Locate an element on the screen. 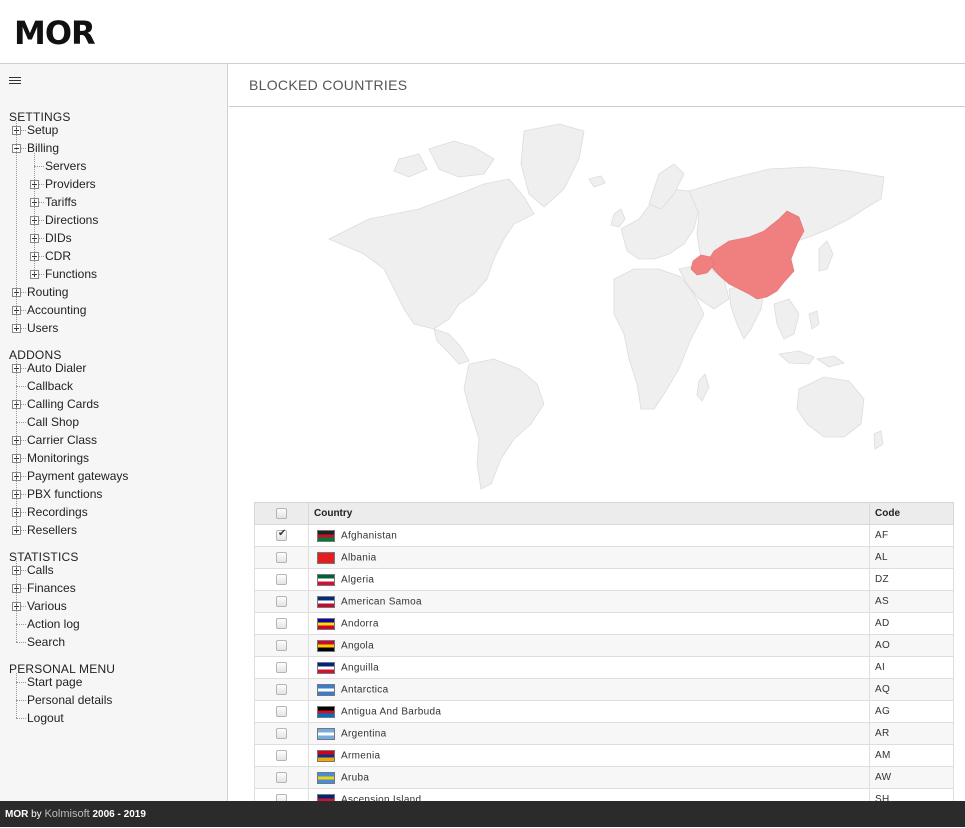 This screenshot has width=965, height=828. sidebar-item-users: Users is located at coordinates (113, 328).